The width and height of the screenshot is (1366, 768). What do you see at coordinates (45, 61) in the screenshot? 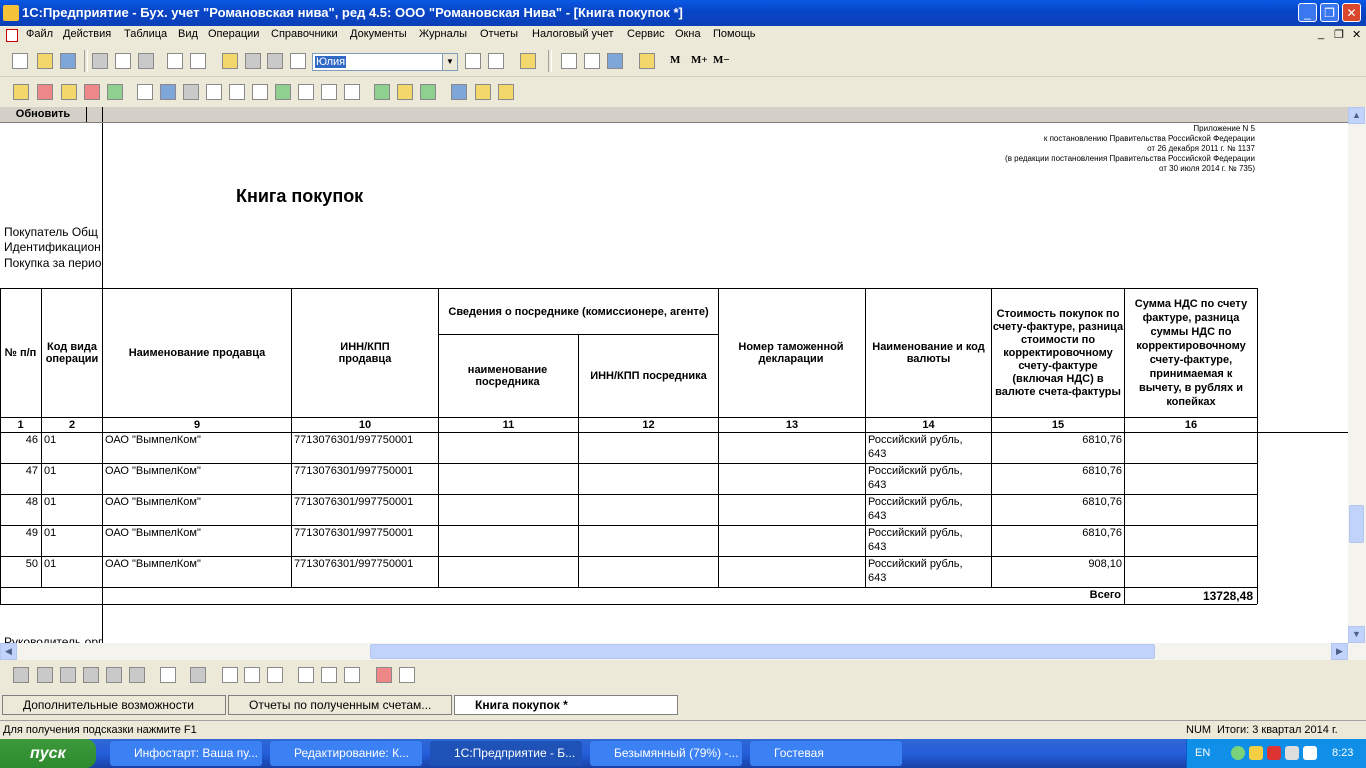
I see `open-icon` at bounding box center [45, 61].